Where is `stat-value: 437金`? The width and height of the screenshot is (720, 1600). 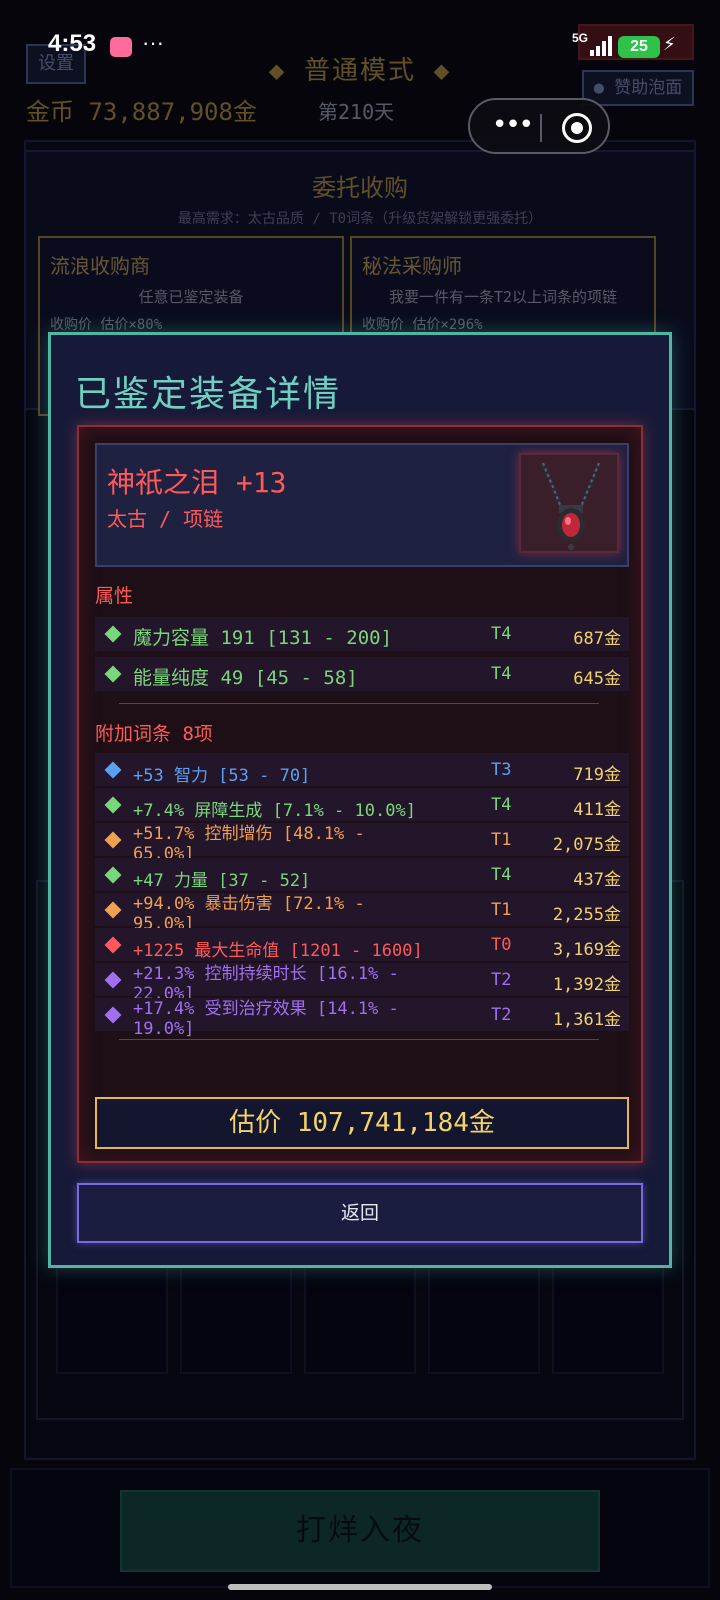 stat-value: 437金 is located at coordinates (597, 880).